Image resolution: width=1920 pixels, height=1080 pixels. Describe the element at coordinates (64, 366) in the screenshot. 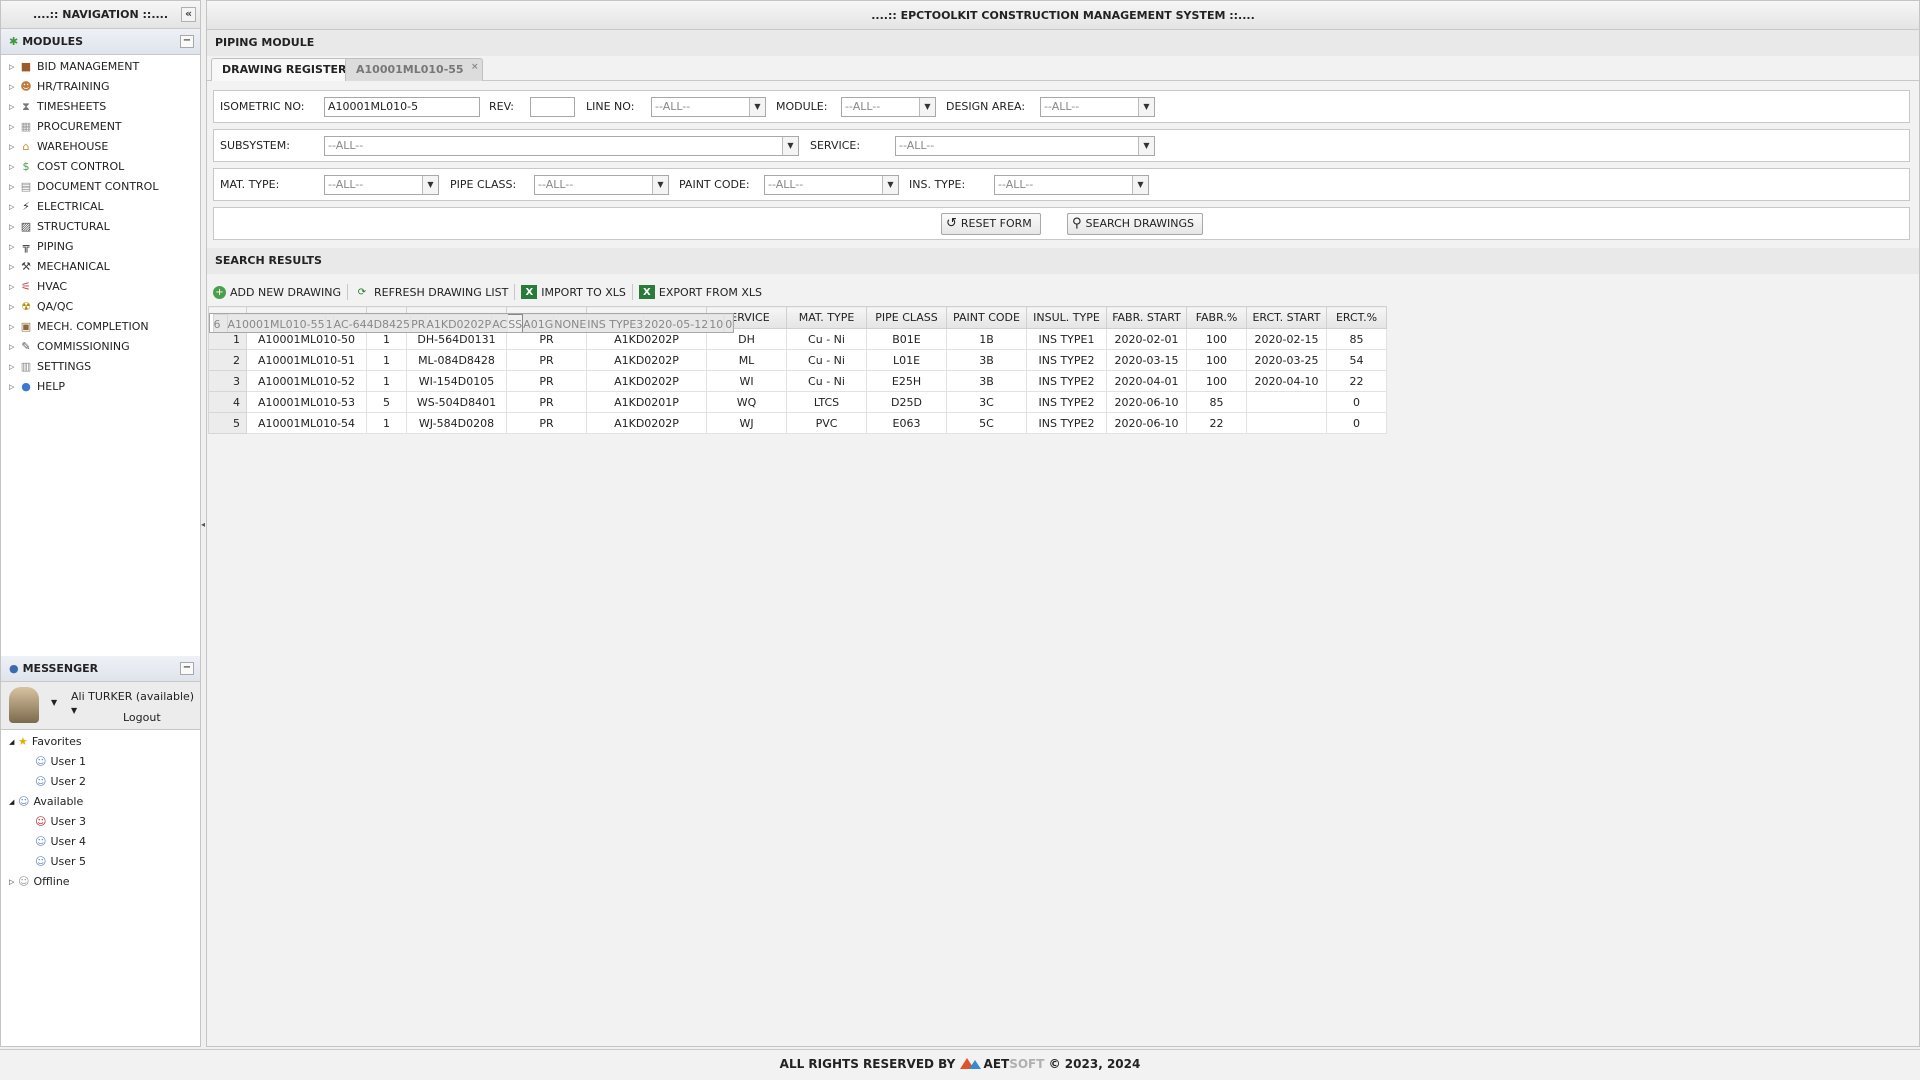

I see `module-label: SETTINGS` at that location.